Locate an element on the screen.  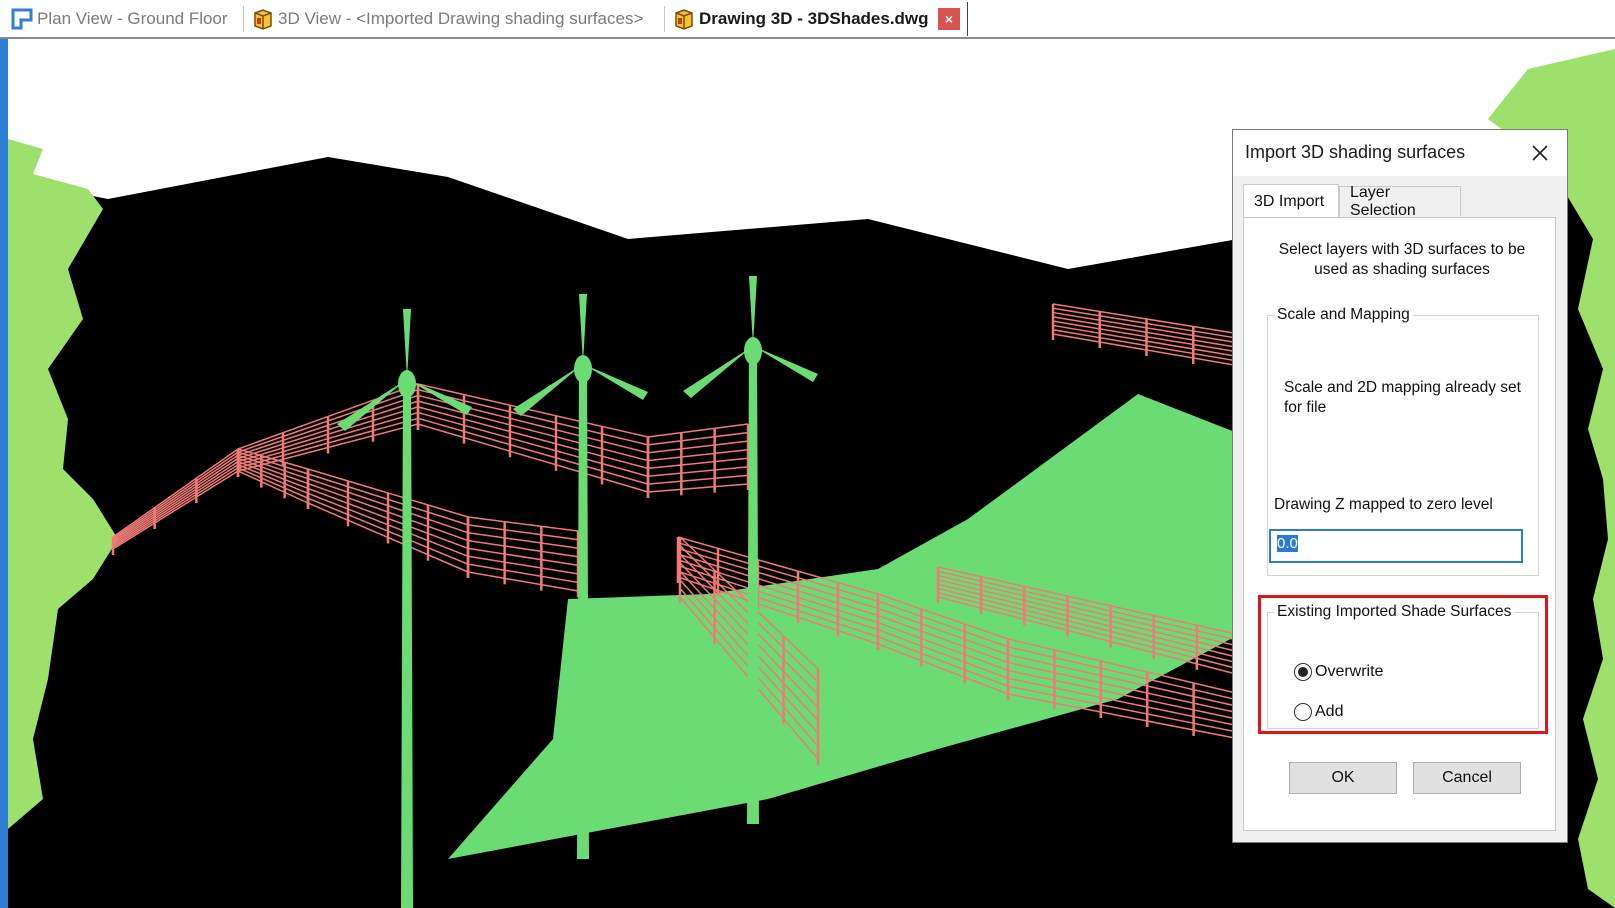
tab-drawing-3d: Drawing 3D - 3DShades.dwg is located at coordinates (800, 19).